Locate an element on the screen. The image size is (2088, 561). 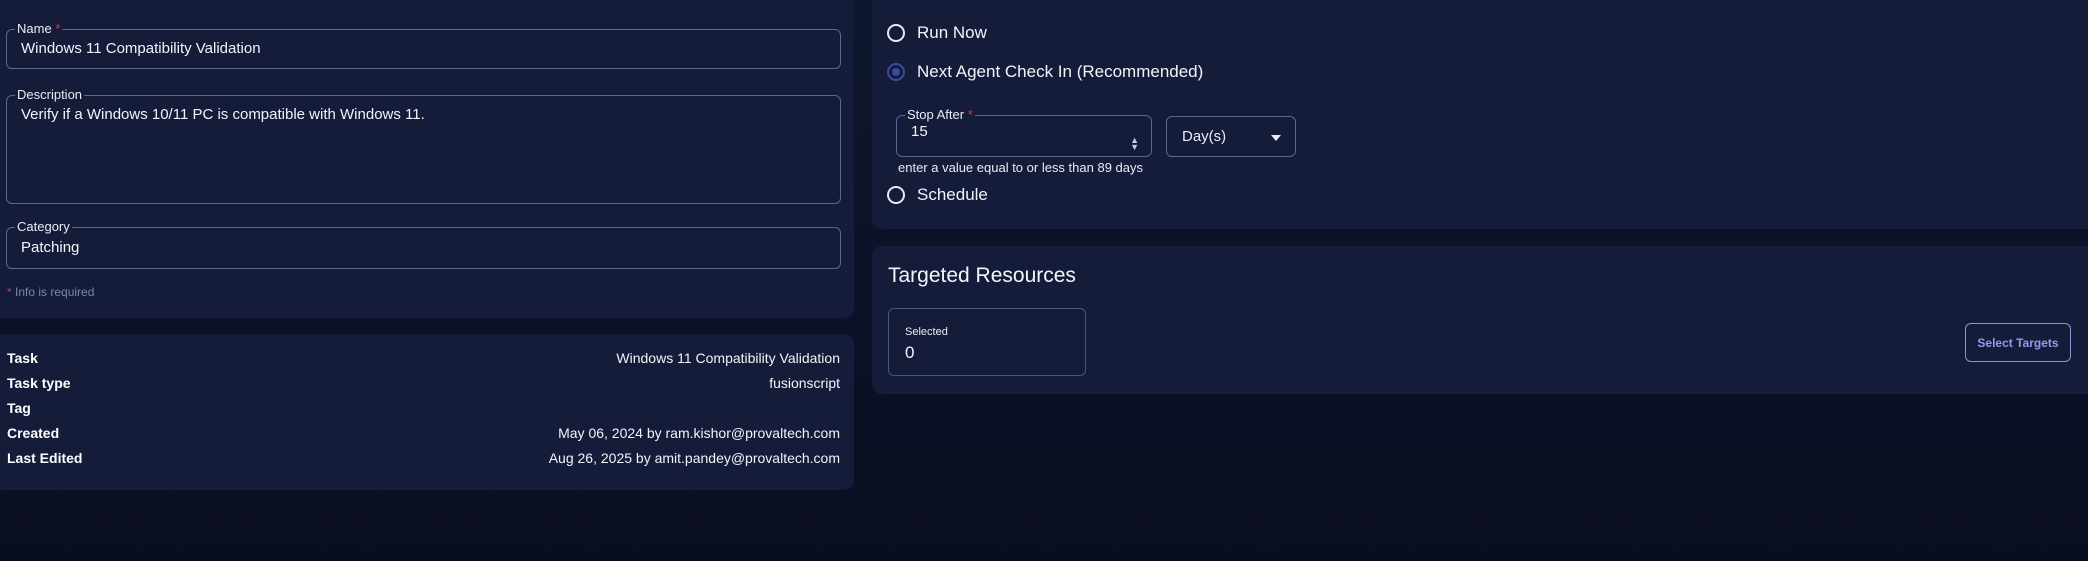
schedule-option: Schedule is located at coordinates (937, 195).